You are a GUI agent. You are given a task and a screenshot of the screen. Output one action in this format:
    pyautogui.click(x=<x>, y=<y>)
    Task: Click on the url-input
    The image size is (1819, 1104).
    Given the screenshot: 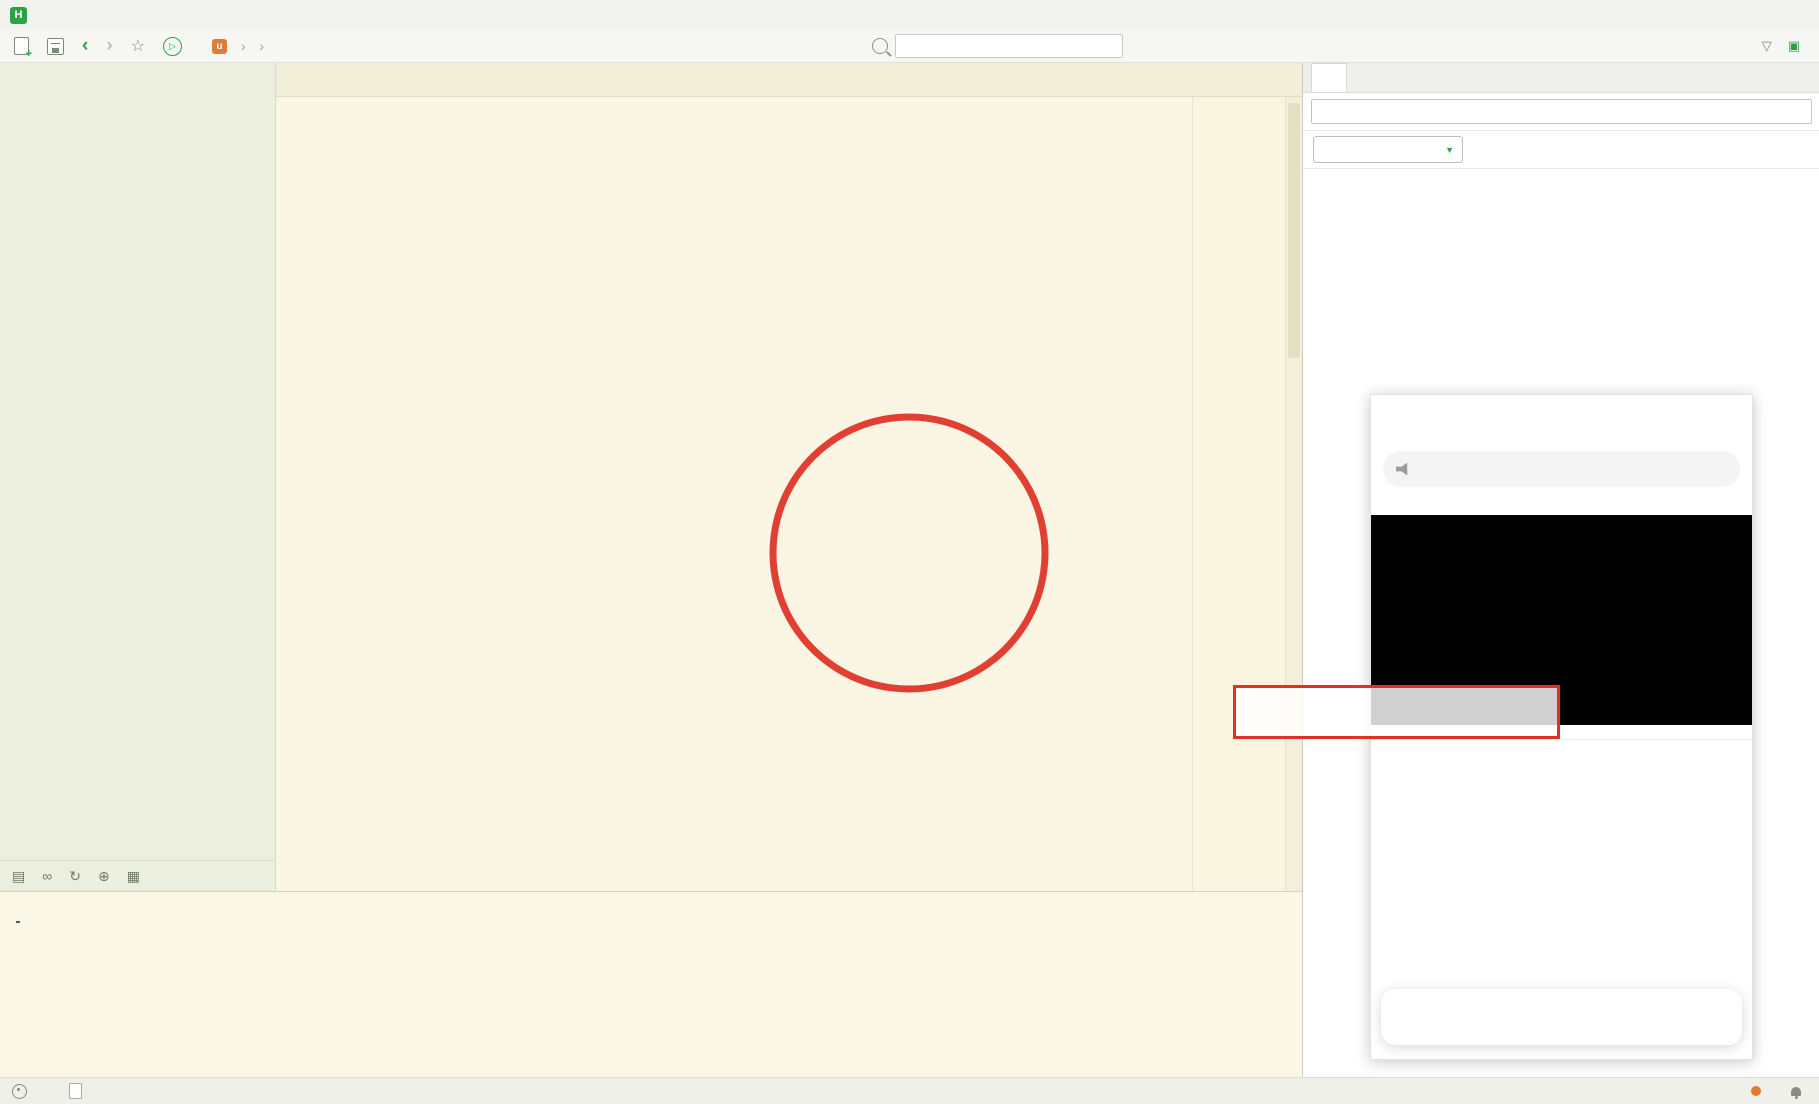 What is the action you would take?
    pyautogui.click(x=1561, y=111)
    